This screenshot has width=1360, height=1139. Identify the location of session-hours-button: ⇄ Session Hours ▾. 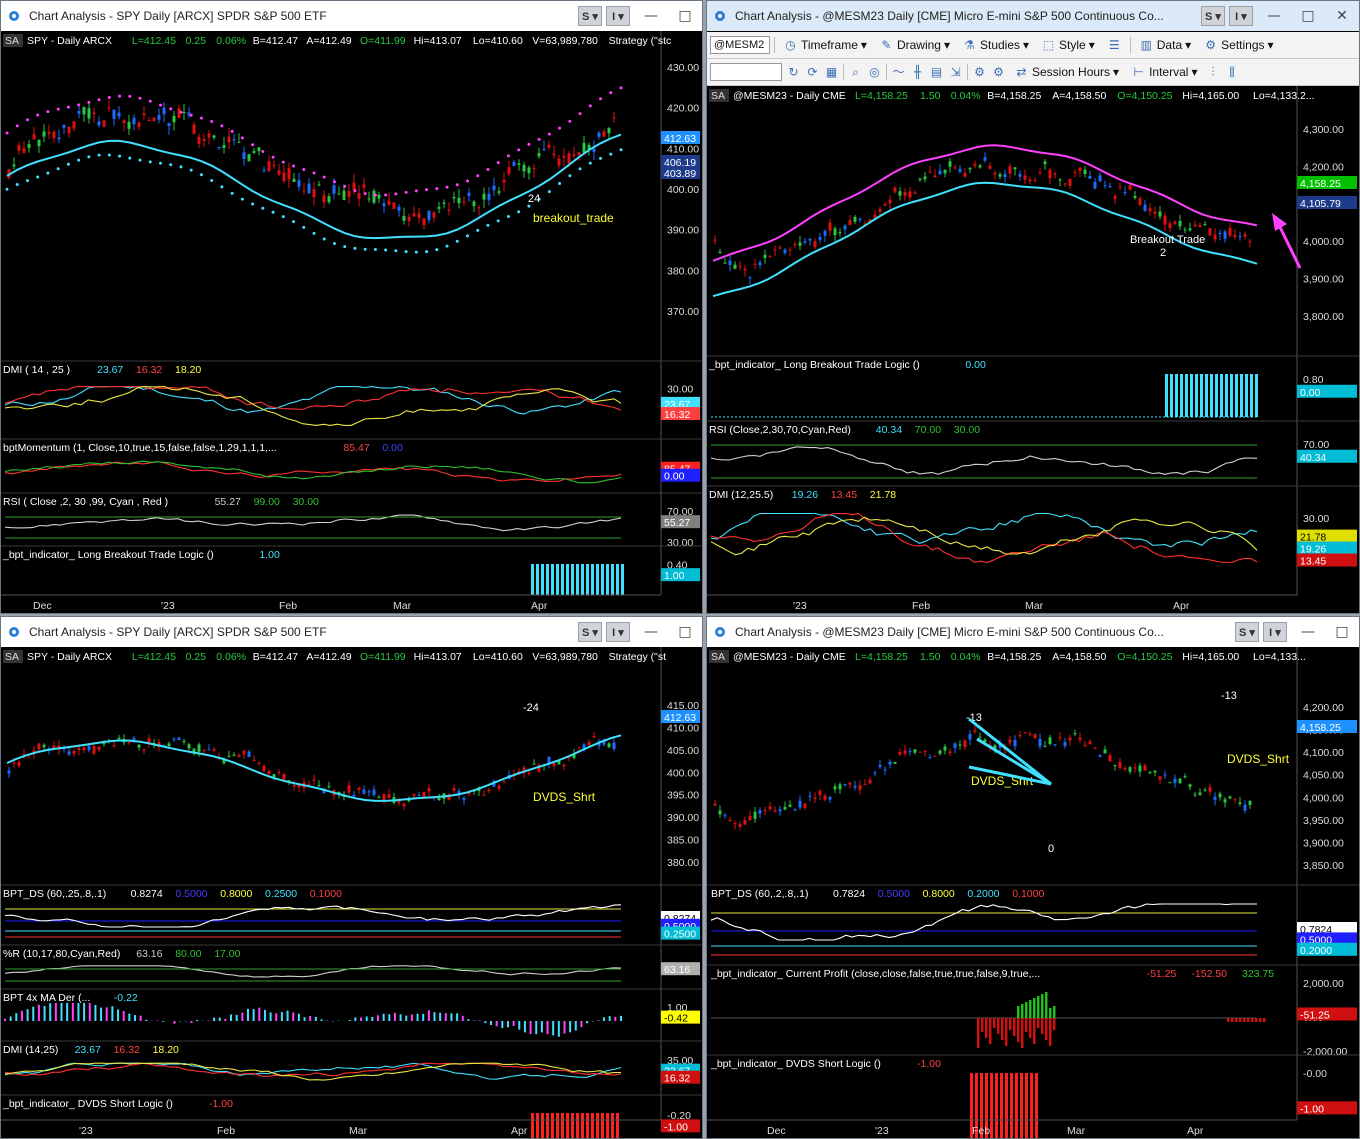
(1066, 72).